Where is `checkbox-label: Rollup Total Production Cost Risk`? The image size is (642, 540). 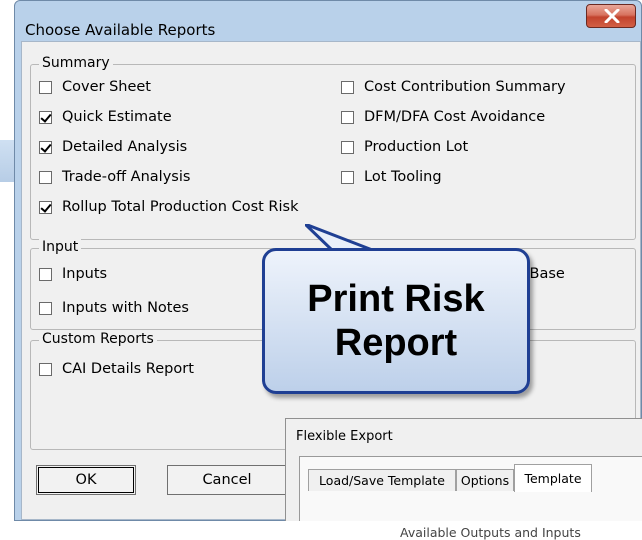
checkbox-label: Rollup Total Production Cost Risk is located at coordinates (180, 207).